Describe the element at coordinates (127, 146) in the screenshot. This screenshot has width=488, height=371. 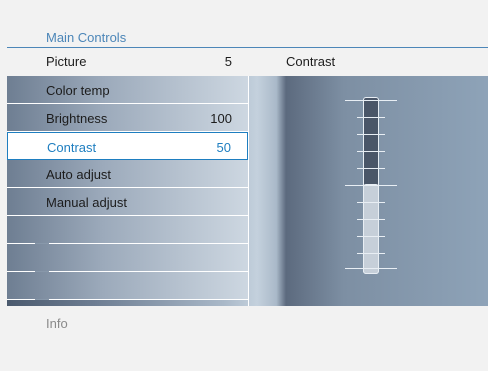
I see `menu-item-contrast: Contrast 50` at that location.